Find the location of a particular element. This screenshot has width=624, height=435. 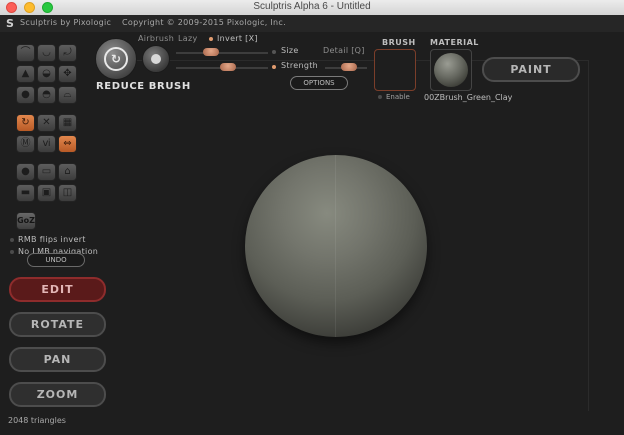

reduce-brush-icon: ↻ is located at coordinates (116, 59).